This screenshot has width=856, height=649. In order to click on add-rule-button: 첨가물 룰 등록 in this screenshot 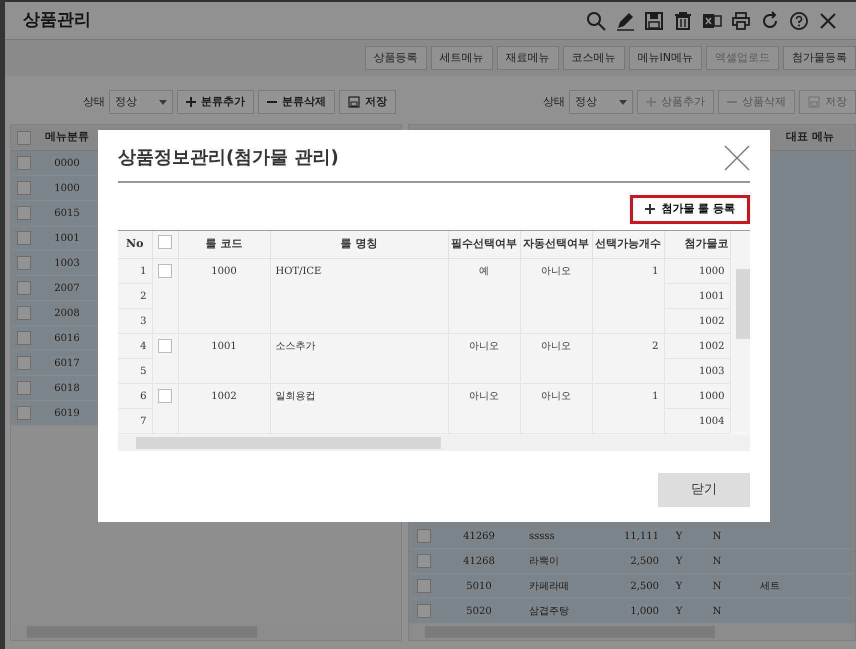, I will do `click(690, 209)`.